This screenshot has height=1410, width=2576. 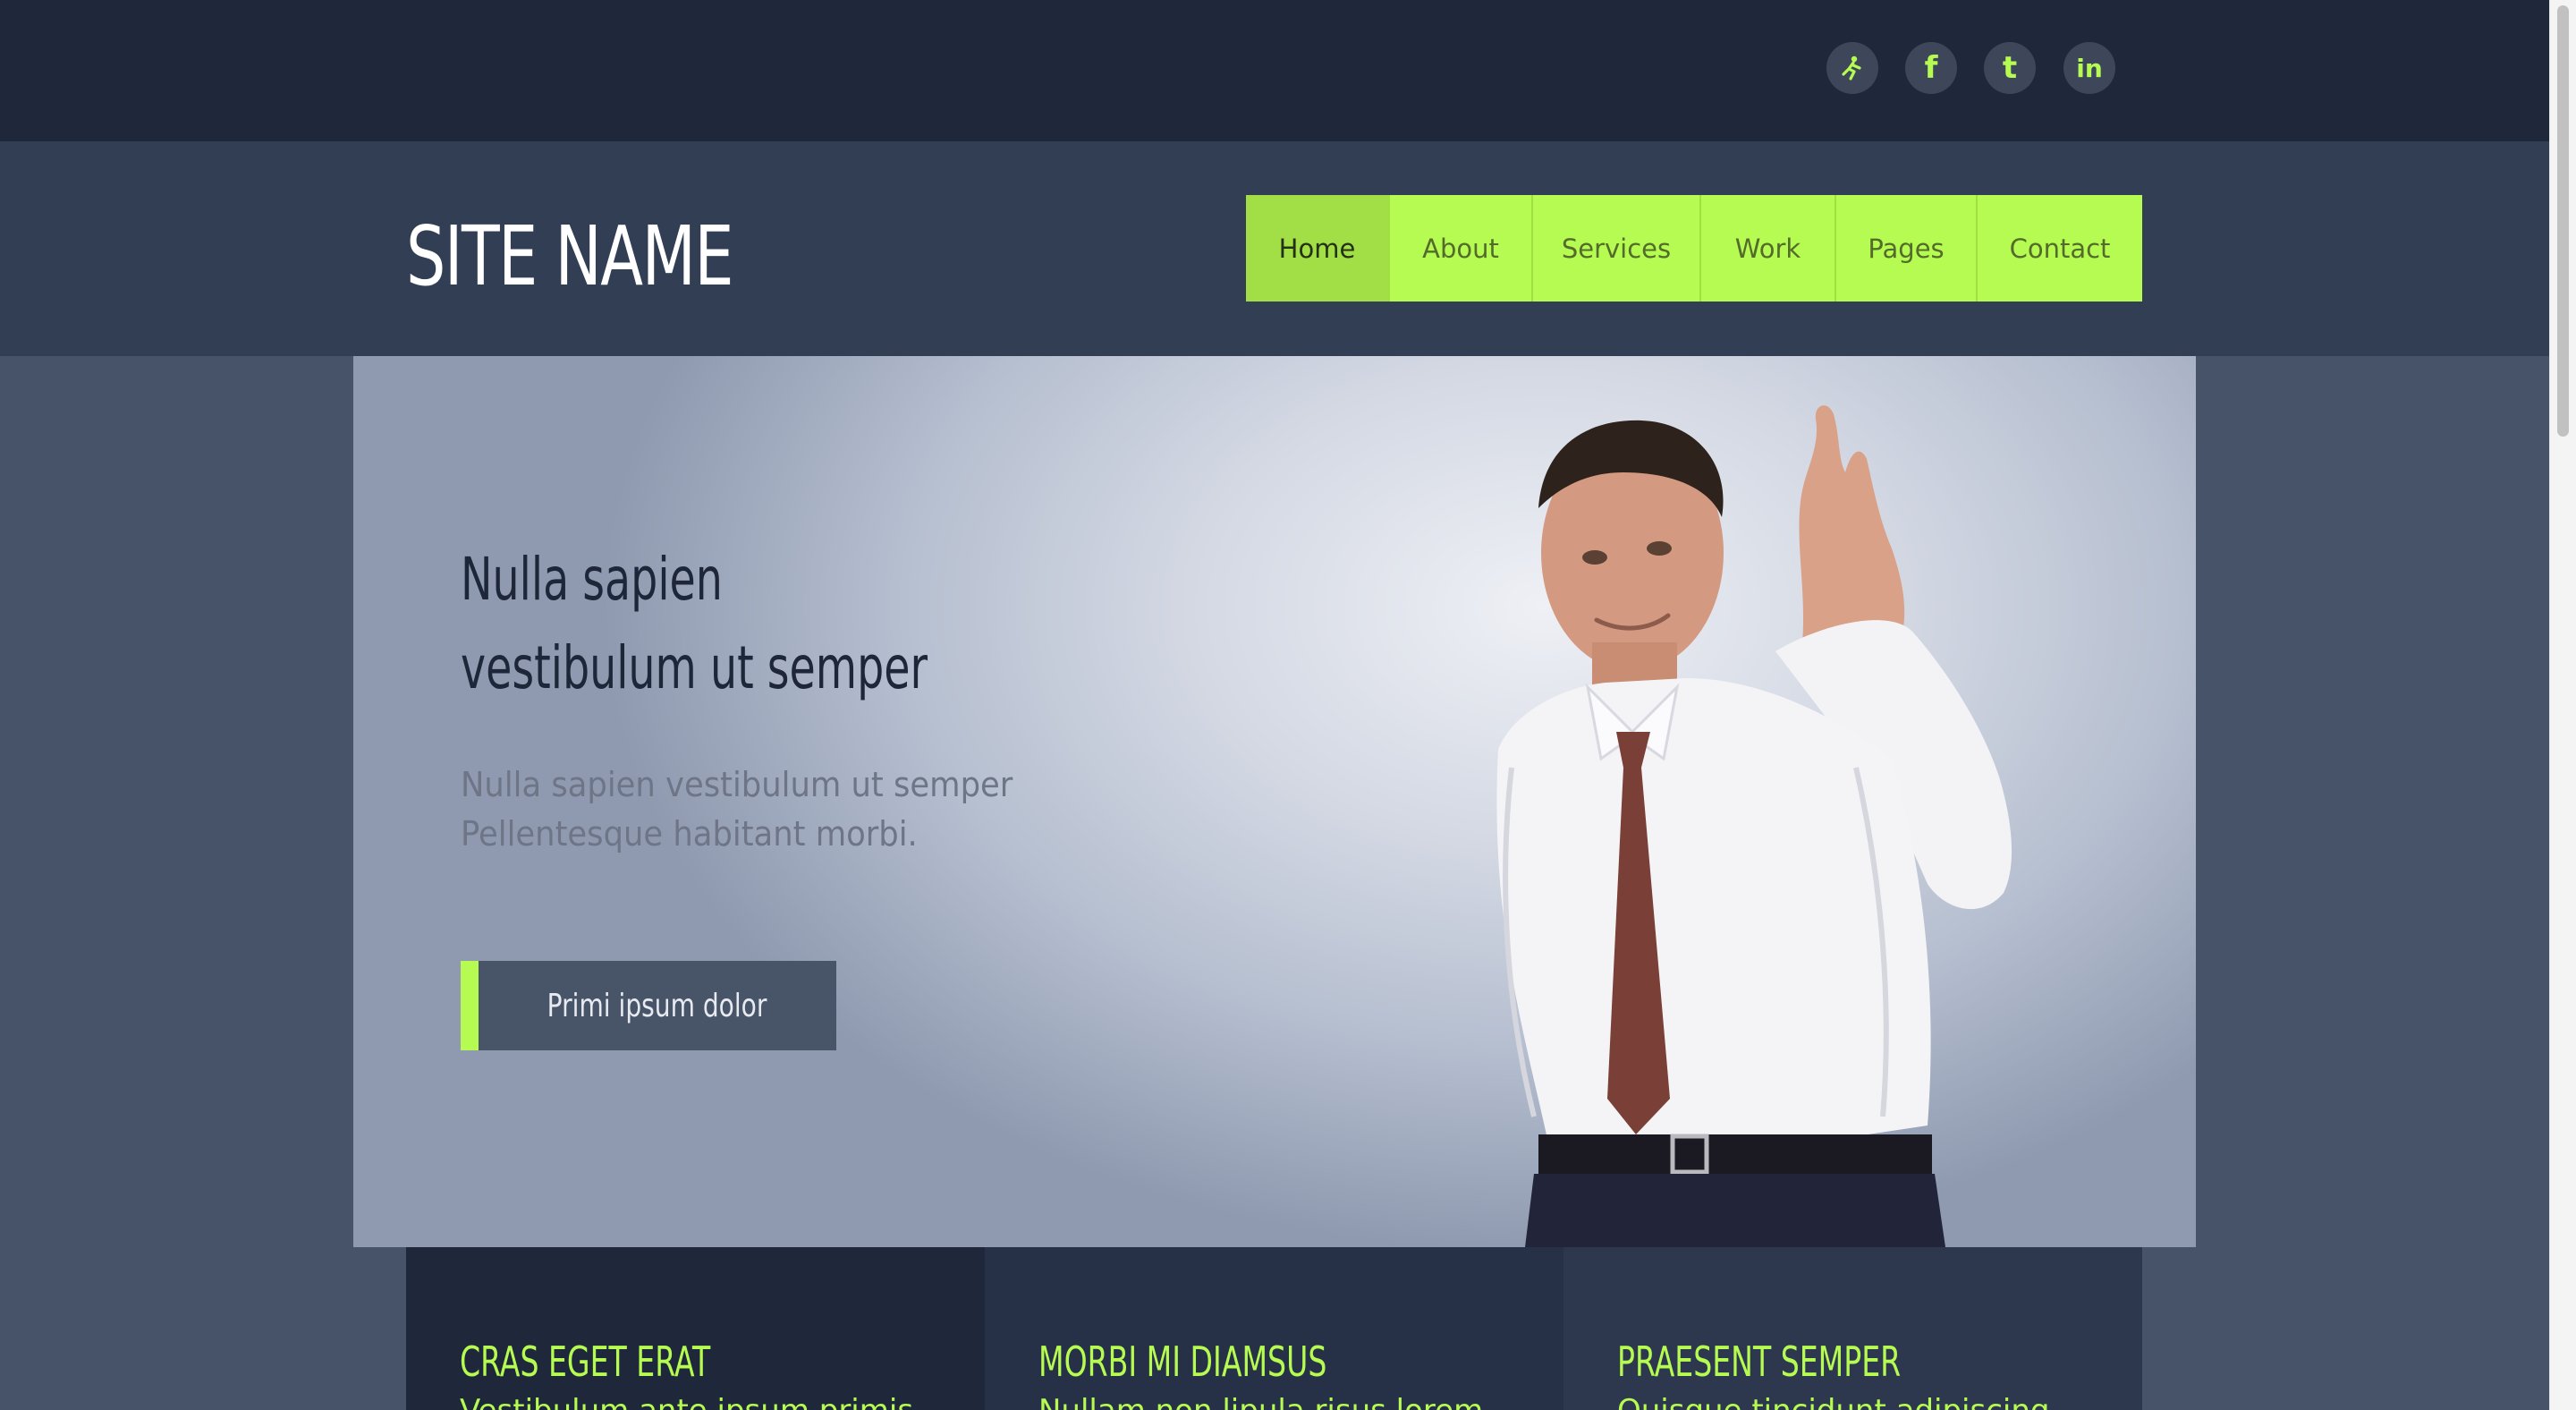 What do you see at coordinates (592, 580) in the screenshot?
I see `hero-title-line1: Nulla sapien` at bounding box center [592, 580].